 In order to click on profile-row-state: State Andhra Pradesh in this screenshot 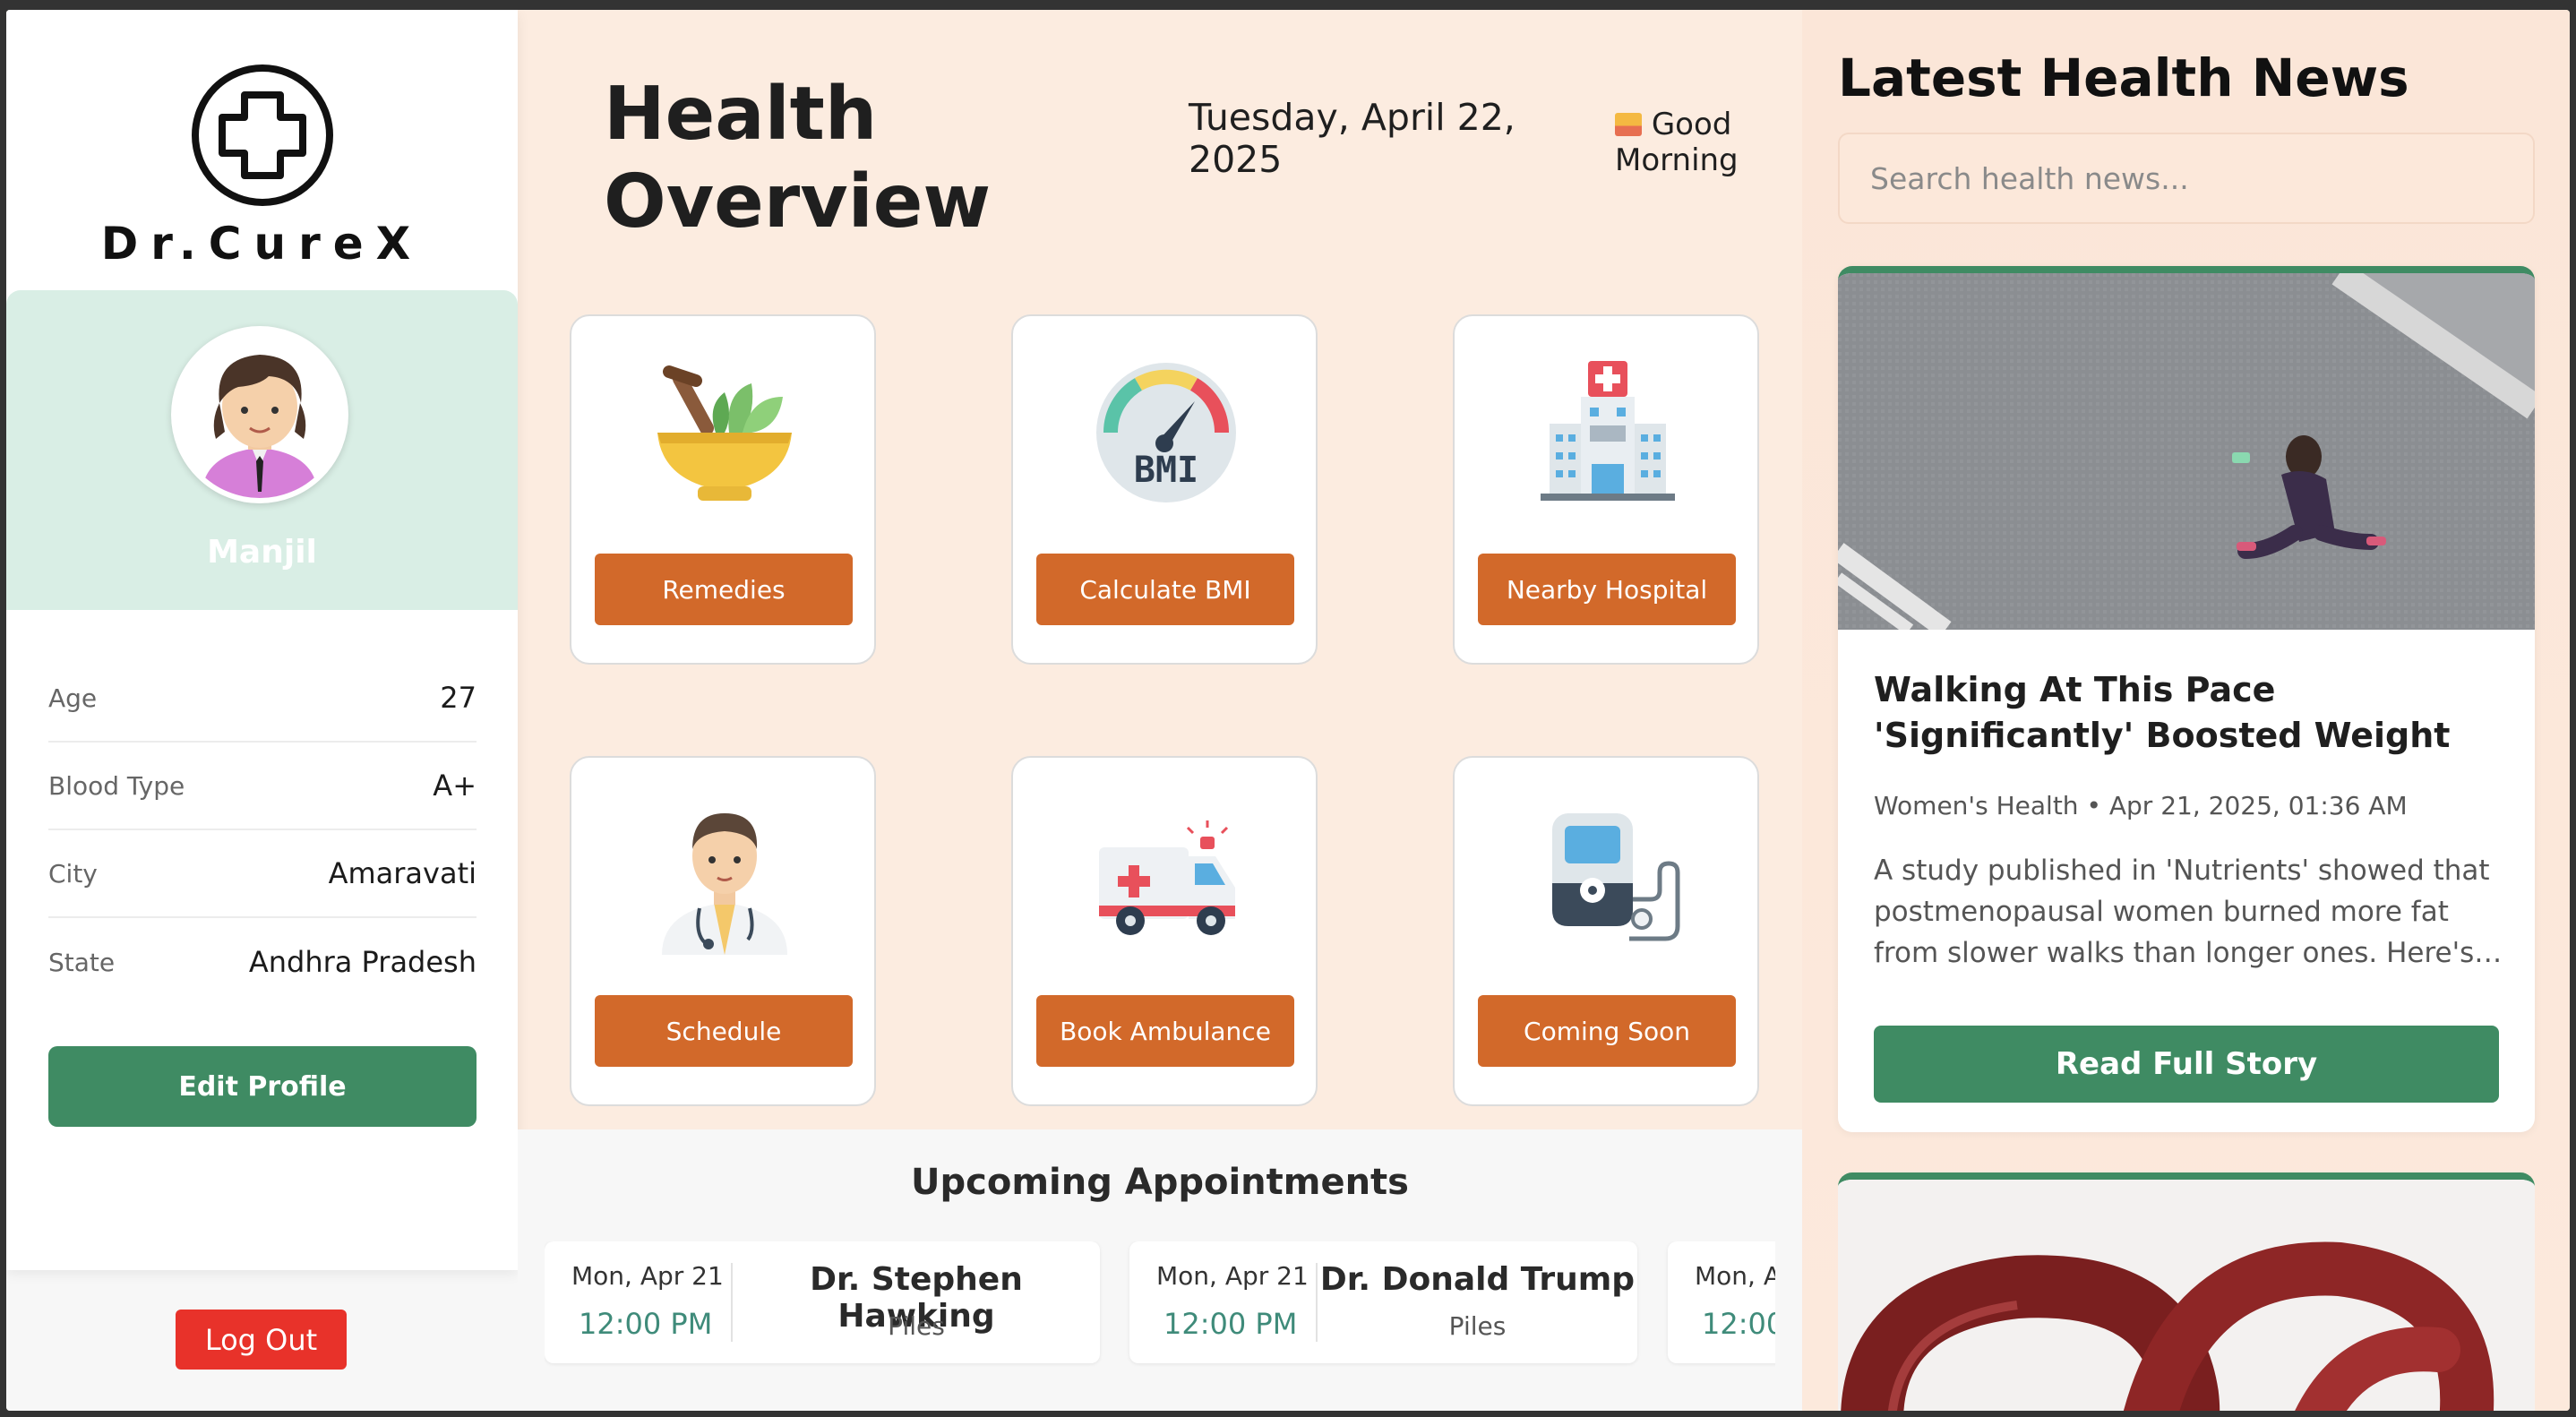, I will do `click(262, 962)`.